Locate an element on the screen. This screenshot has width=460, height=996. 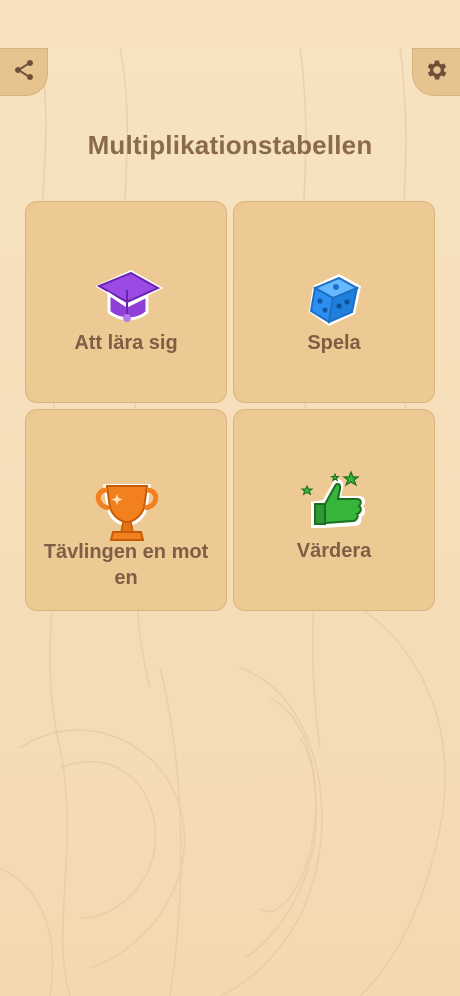
tile-label: Värdera is located at coordinates (334, 551).